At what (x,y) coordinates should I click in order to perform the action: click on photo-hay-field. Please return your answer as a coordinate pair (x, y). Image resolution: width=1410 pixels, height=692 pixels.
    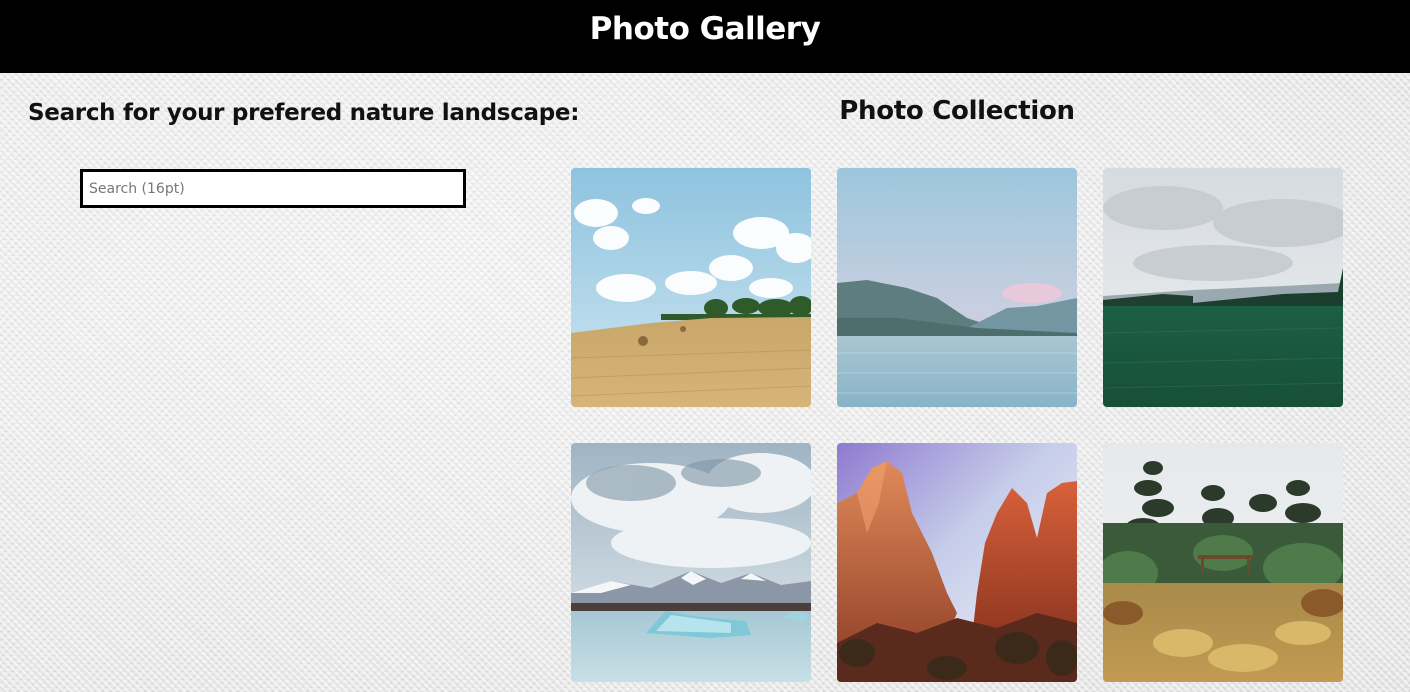
    Looking at the image, I should click on (691, 287).